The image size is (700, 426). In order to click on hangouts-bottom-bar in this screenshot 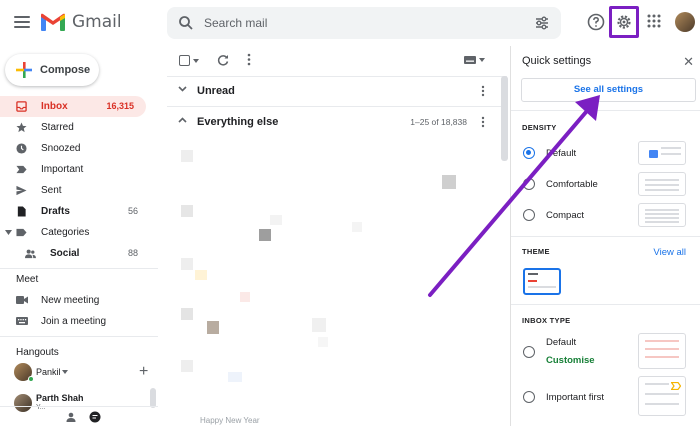, I will do `click(79, 416)`.